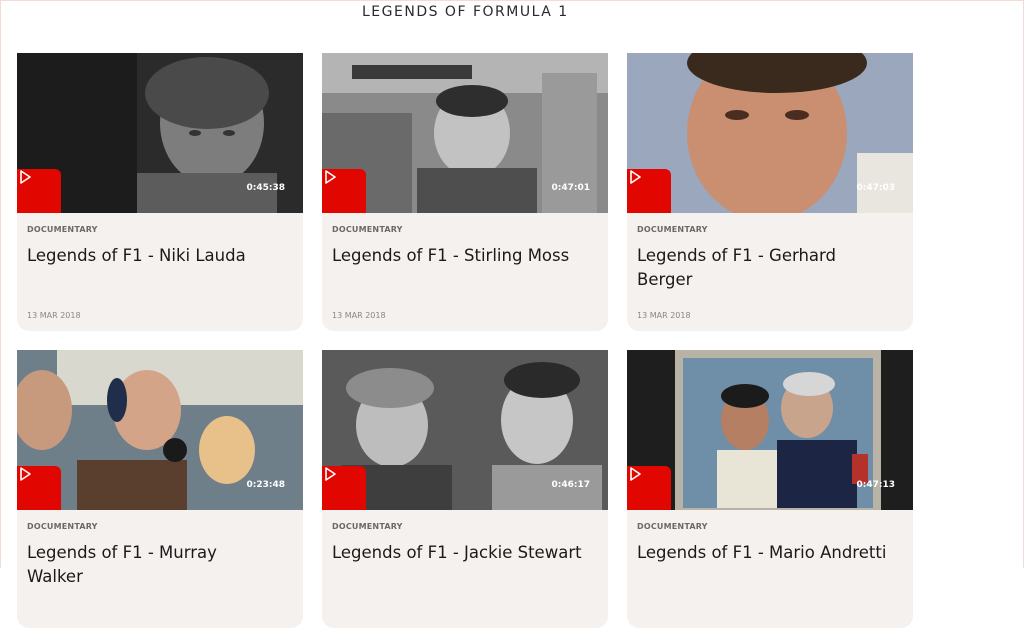  What do you see at coordinates (875, 485) in the screenshot?
I see `video-duration: 0:47:13` at bounding box center [875, 485].